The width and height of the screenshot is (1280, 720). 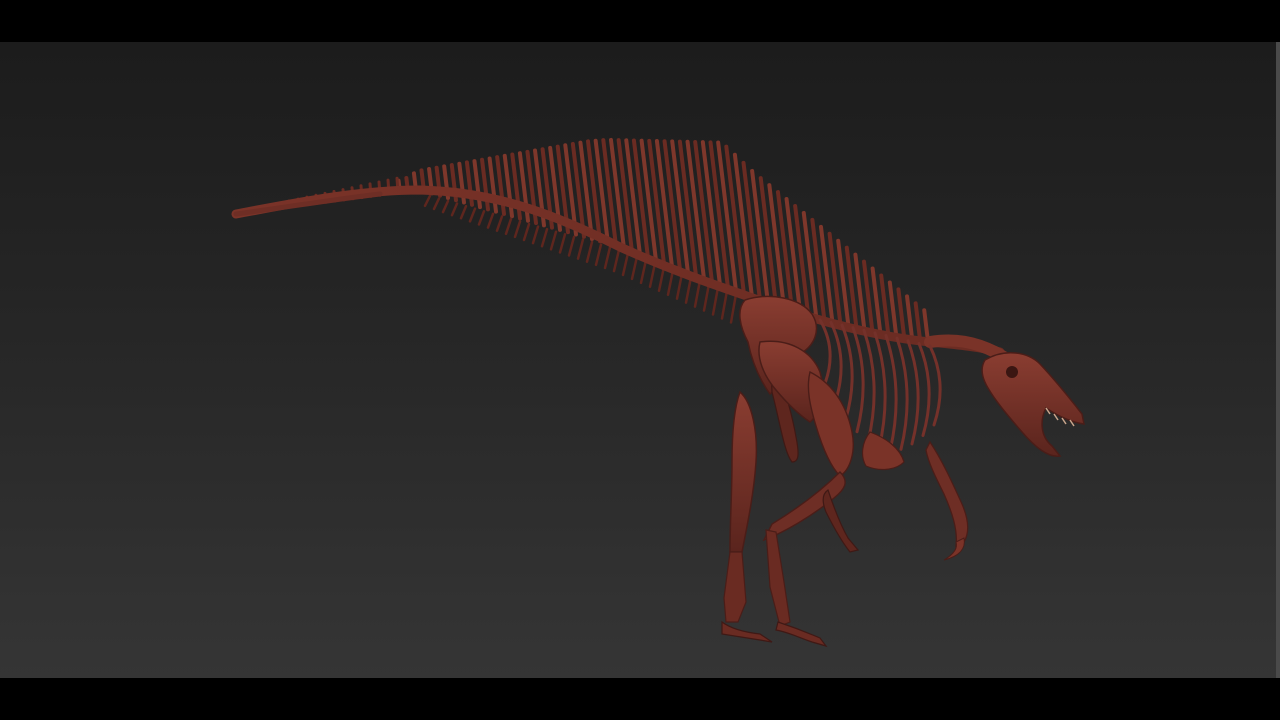 What do you see at coordinates (947, 494) in the screenshot?
I see `forelimb-near` at bounding box center [947, 494].